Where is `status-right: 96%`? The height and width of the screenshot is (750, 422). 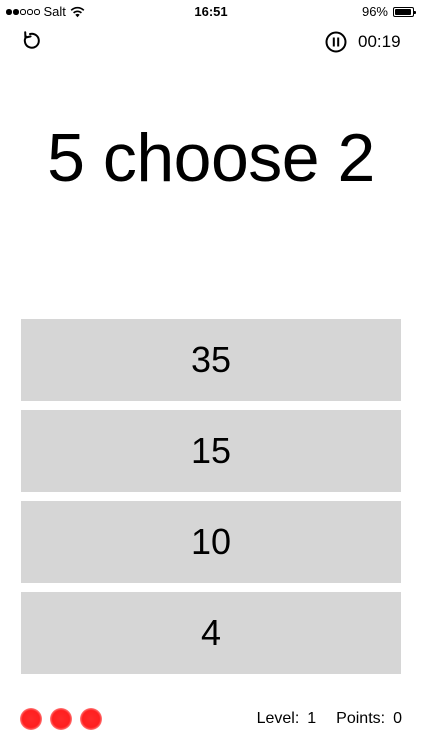 status-right: 96% is located at coordinates (388, 12).